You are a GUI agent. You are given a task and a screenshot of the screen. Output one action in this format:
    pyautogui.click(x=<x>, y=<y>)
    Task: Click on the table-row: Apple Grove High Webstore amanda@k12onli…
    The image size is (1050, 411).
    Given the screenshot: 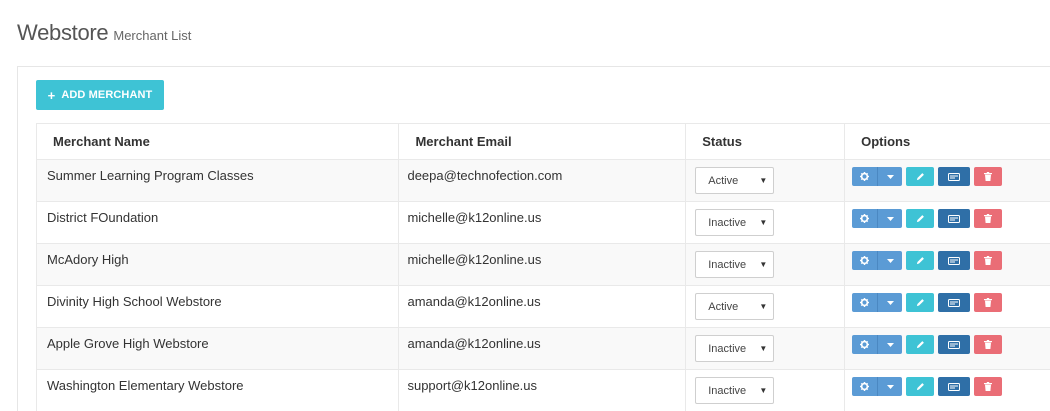 What is the action you would take?
    pyautogui.click(x=542, y=348)
    